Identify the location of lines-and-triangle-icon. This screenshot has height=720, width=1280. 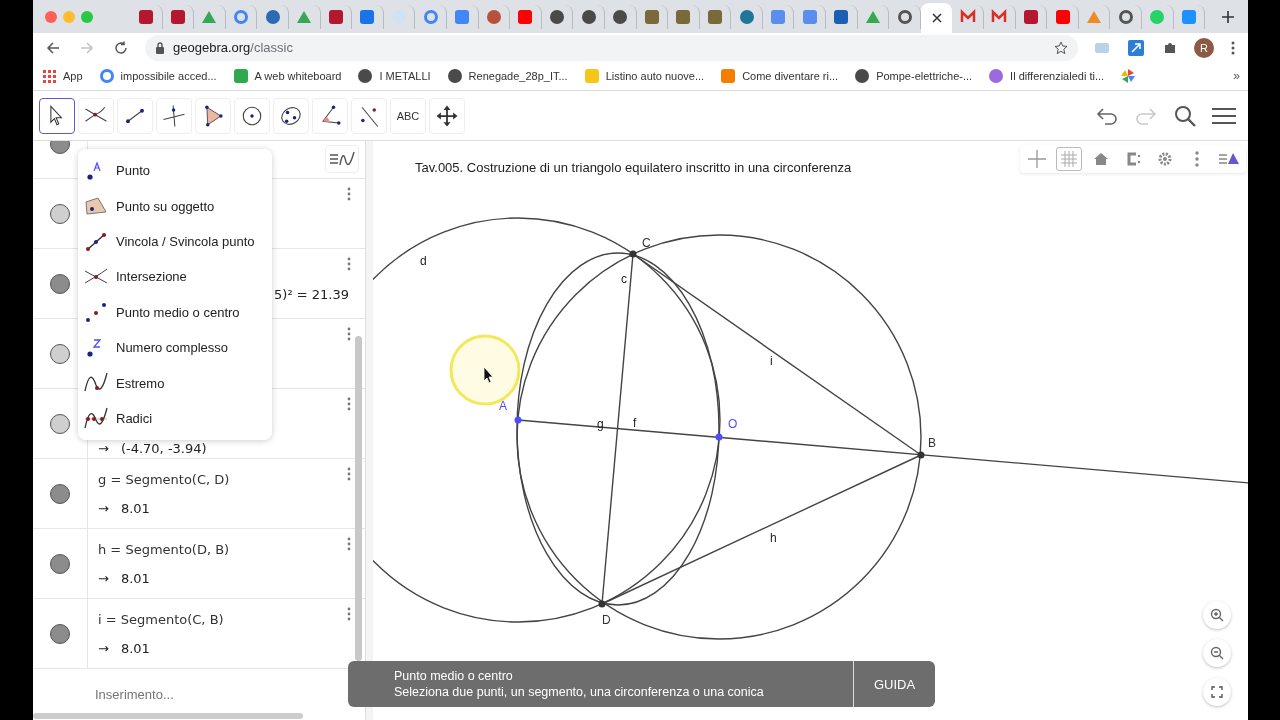
(1229, 159).